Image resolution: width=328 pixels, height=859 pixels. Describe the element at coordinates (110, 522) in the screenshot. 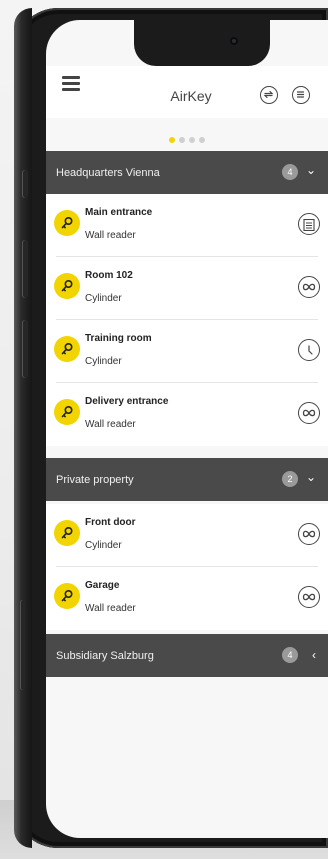

I see `lock-name: Front door` at that location.